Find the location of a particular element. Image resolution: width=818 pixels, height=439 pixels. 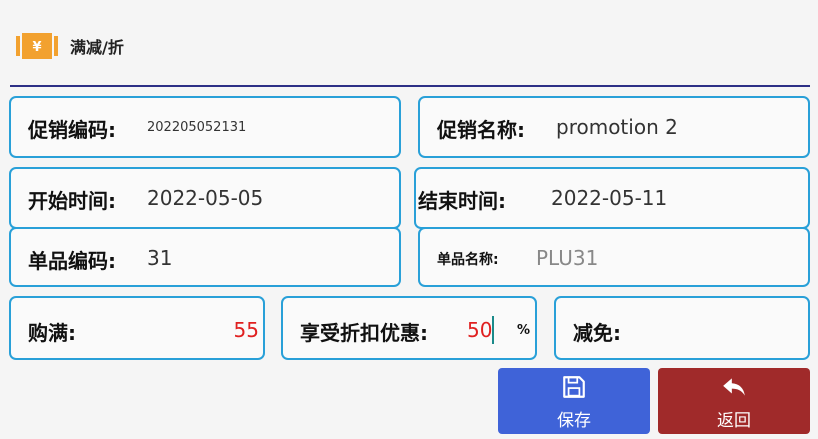

promo-code-label: 促销编码: is located at coordinates (72, 130).